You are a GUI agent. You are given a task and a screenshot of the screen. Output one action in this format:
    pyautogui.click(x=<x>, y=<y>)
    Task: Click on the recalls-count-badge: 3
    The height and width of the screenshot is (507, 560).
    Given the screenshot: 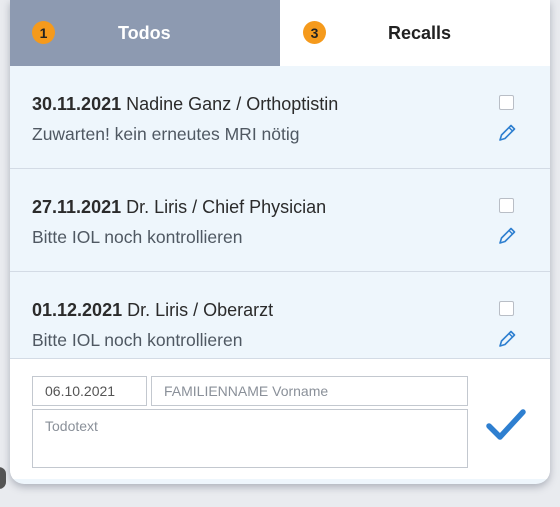 What is the action you would take?
    pyautogui.click(x=314, y=32)
    